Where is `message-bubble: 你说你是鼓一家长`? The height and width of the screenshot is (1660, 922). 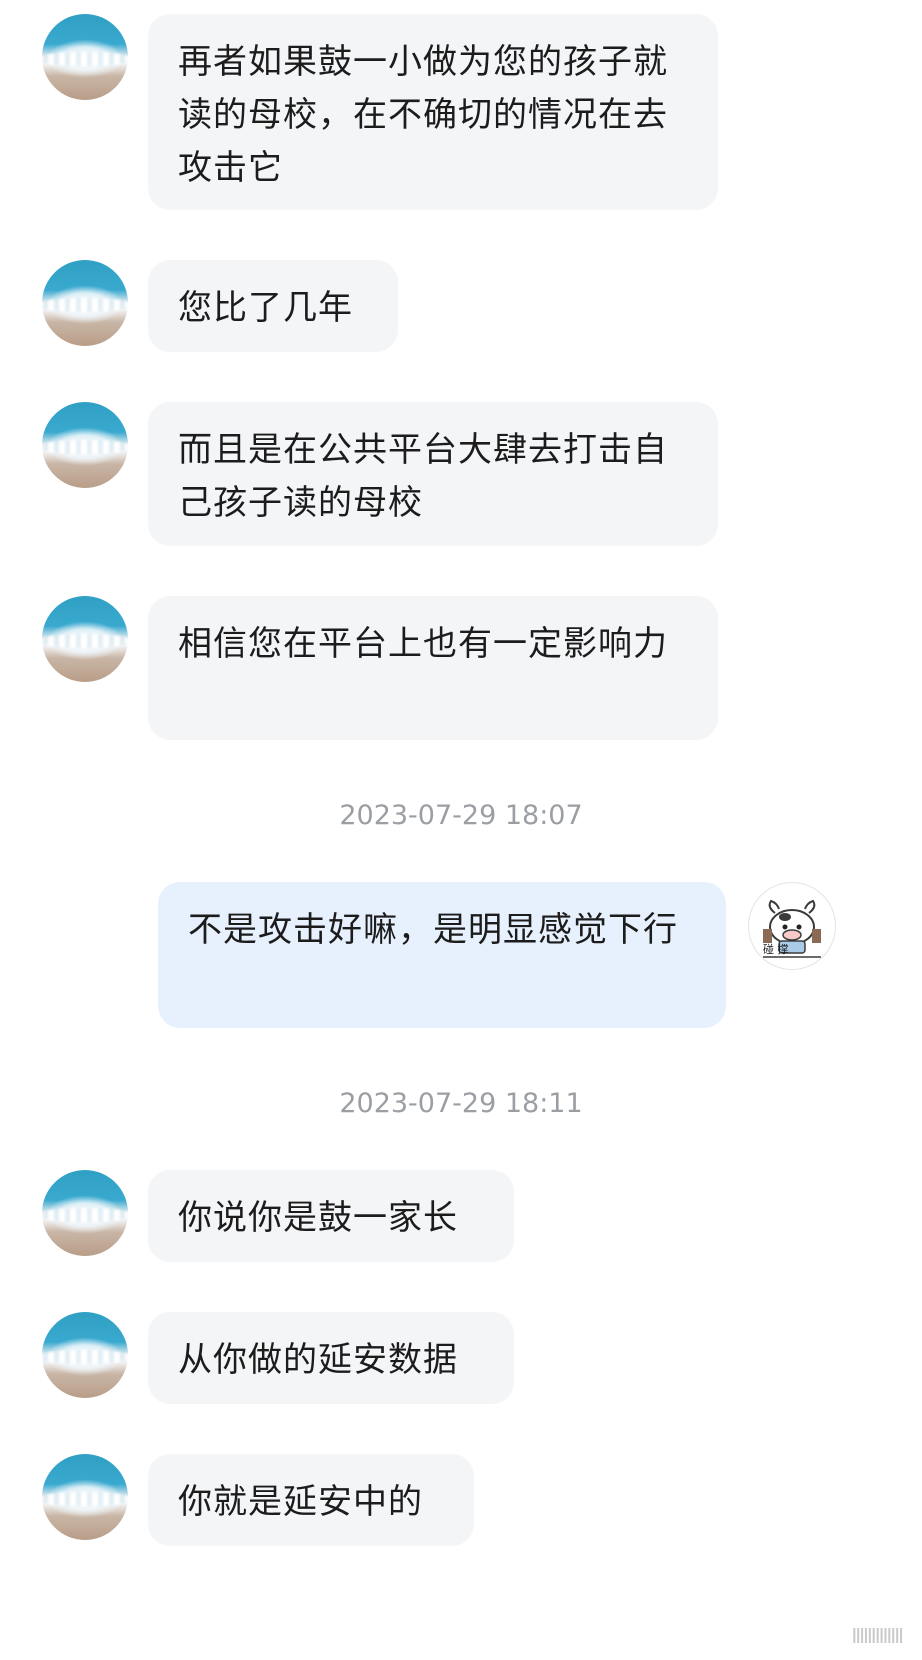 message-bubble: 你说你是鼓一家长 is located at coordinates (331, 1216).